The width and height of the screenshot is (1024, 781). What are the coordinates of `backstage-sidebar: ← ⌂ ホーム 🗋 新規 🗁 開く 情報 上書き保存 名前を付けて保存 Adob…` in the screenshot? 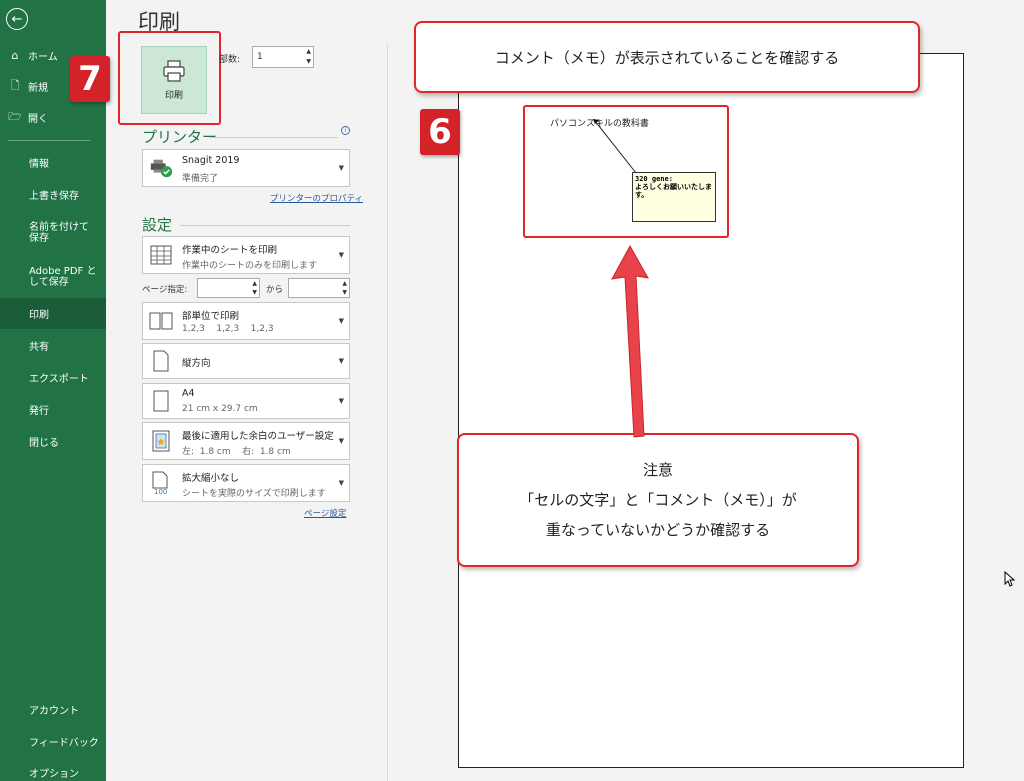 It's located at (53, 390).